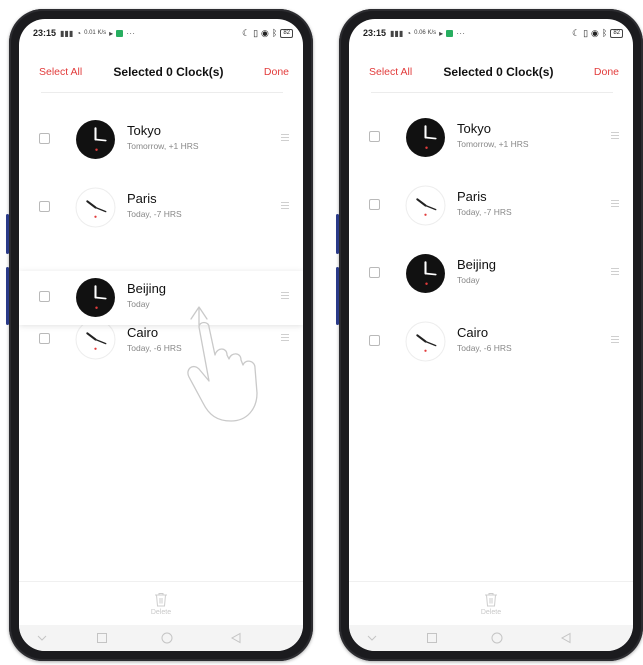  What do you see at coordinates (222, 364) in the screenshot?
I see `swipe-hand-icon` at bounding box center [222, 364].